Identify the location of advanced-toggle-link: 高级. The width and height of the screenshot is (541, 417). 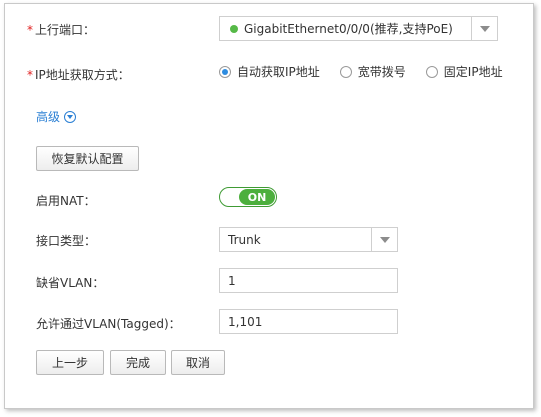
(56, 116).